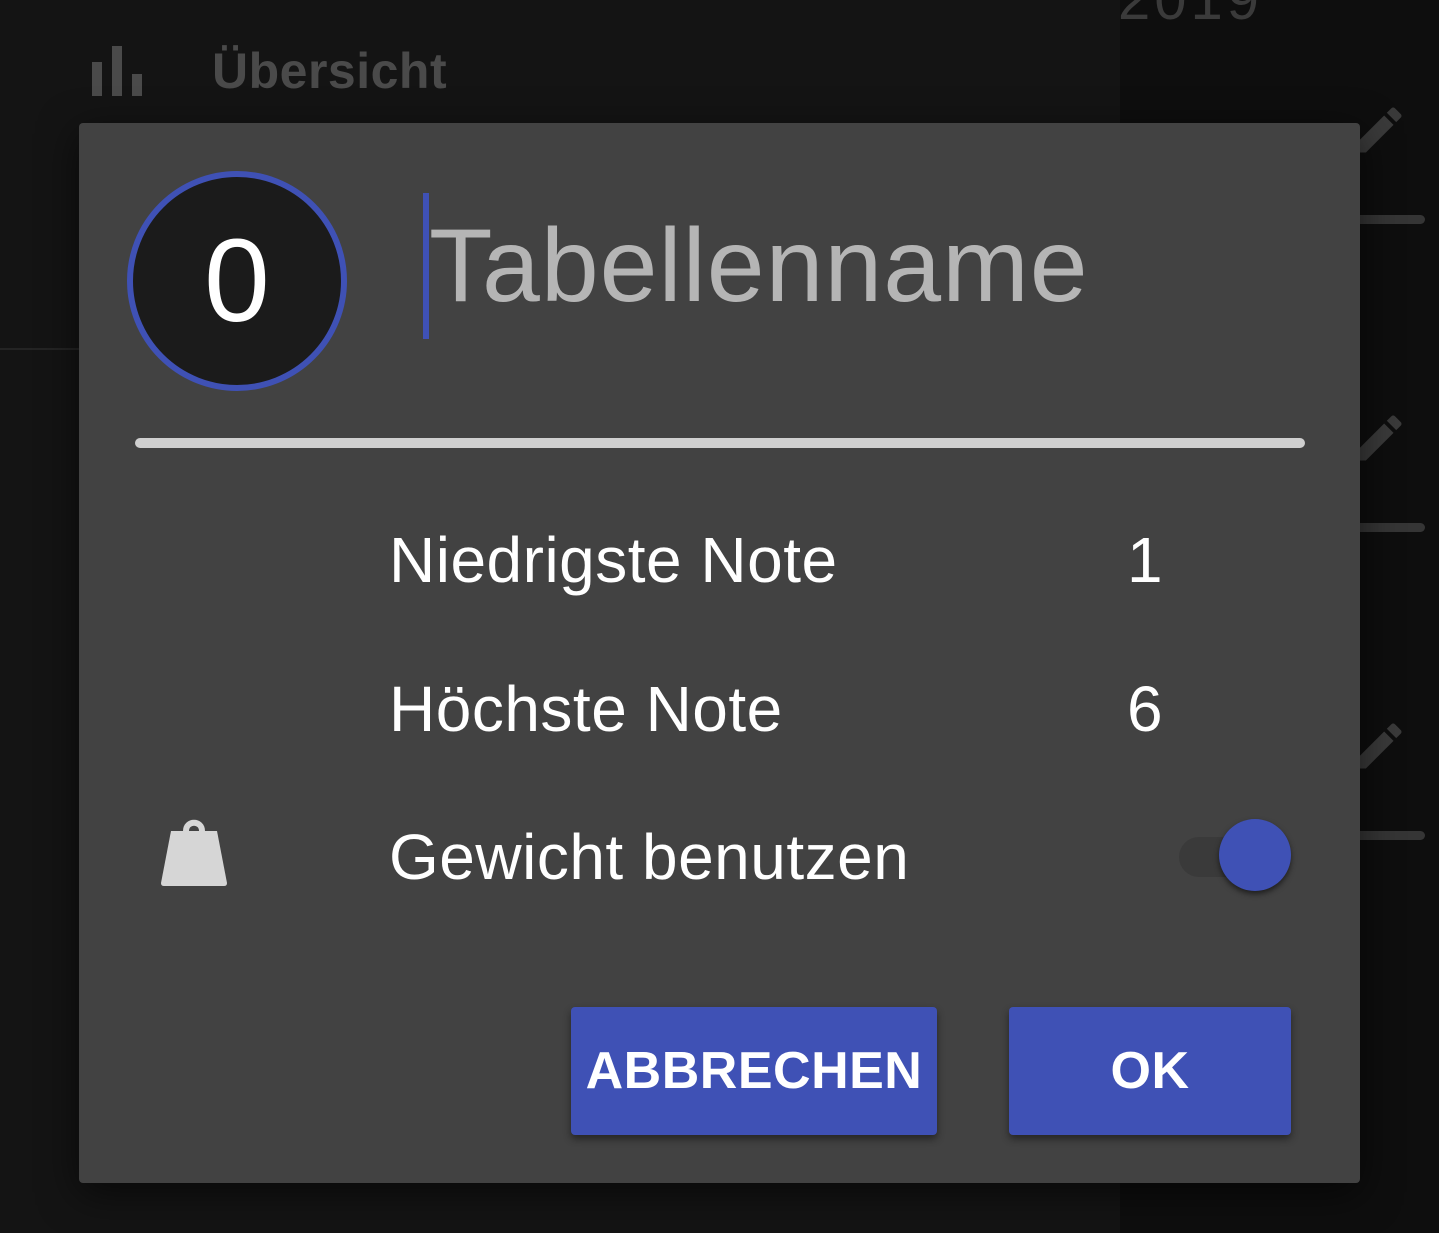  Describe the element at coordinates (1150, 1071) in the screenshot. I see `ok-button: OK` at that location.